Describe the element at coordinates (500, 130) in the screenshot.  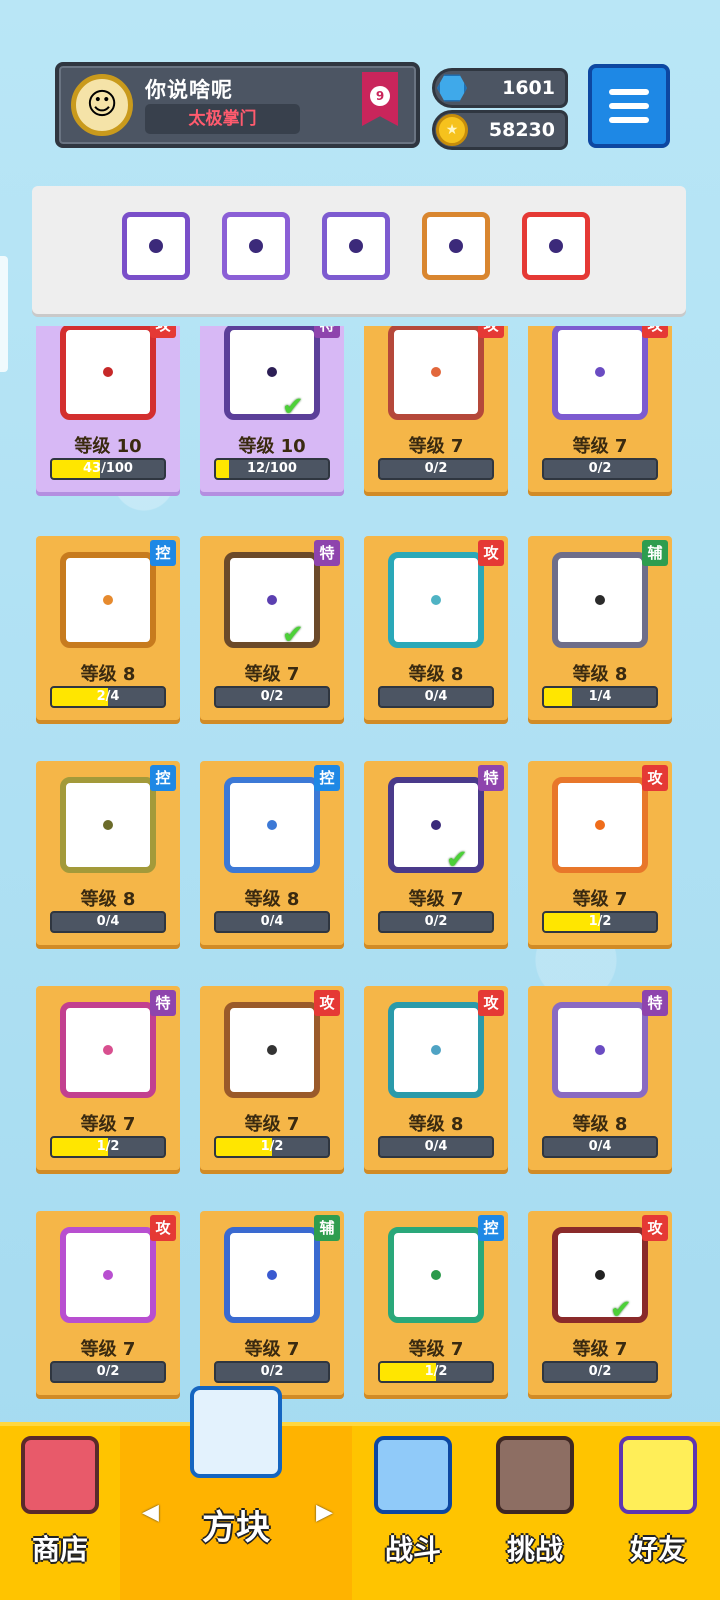
I see `coin-counter: ★ 58230` at that location.